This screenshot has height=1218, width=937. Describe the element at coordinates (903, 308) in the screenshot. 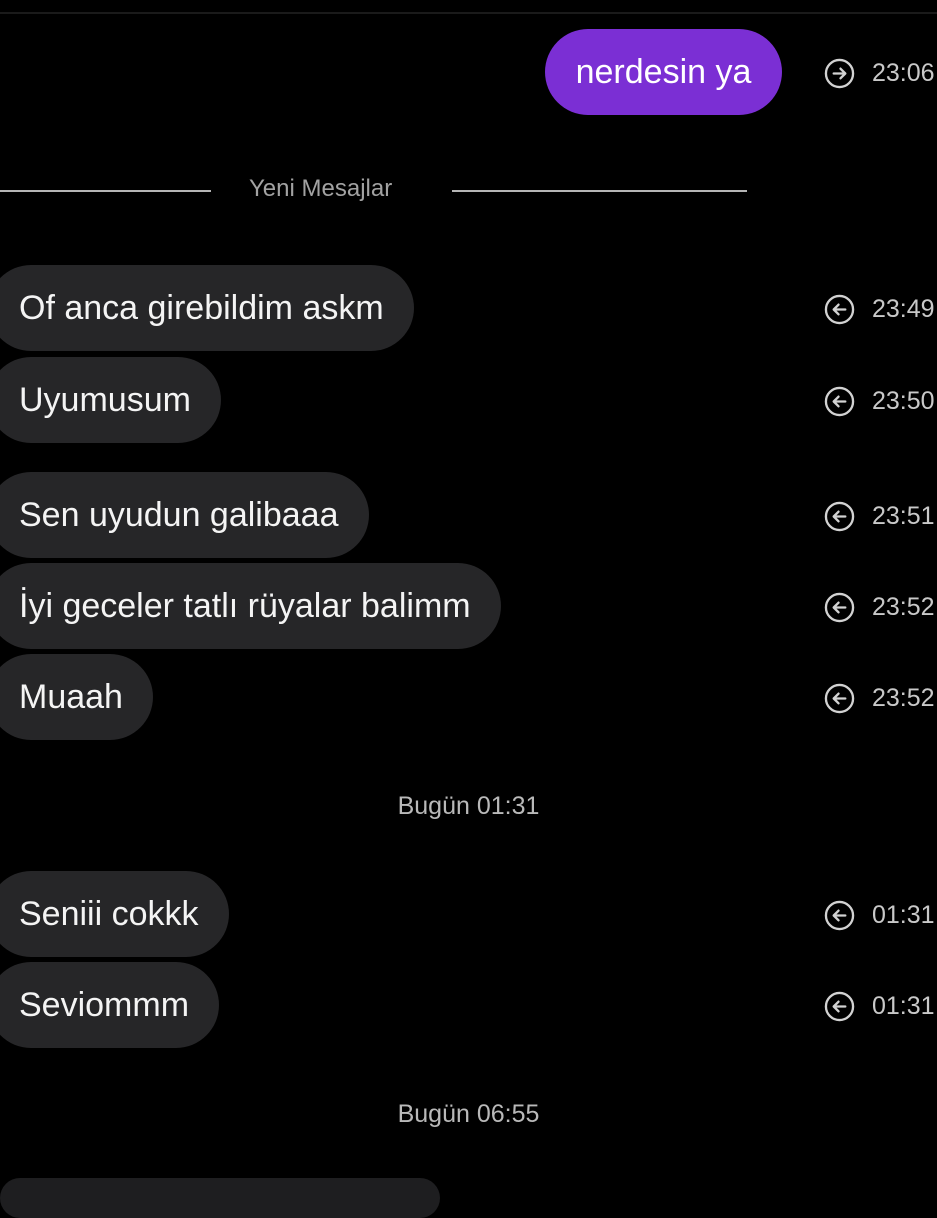

I see `time-label: 23:49` at that location.